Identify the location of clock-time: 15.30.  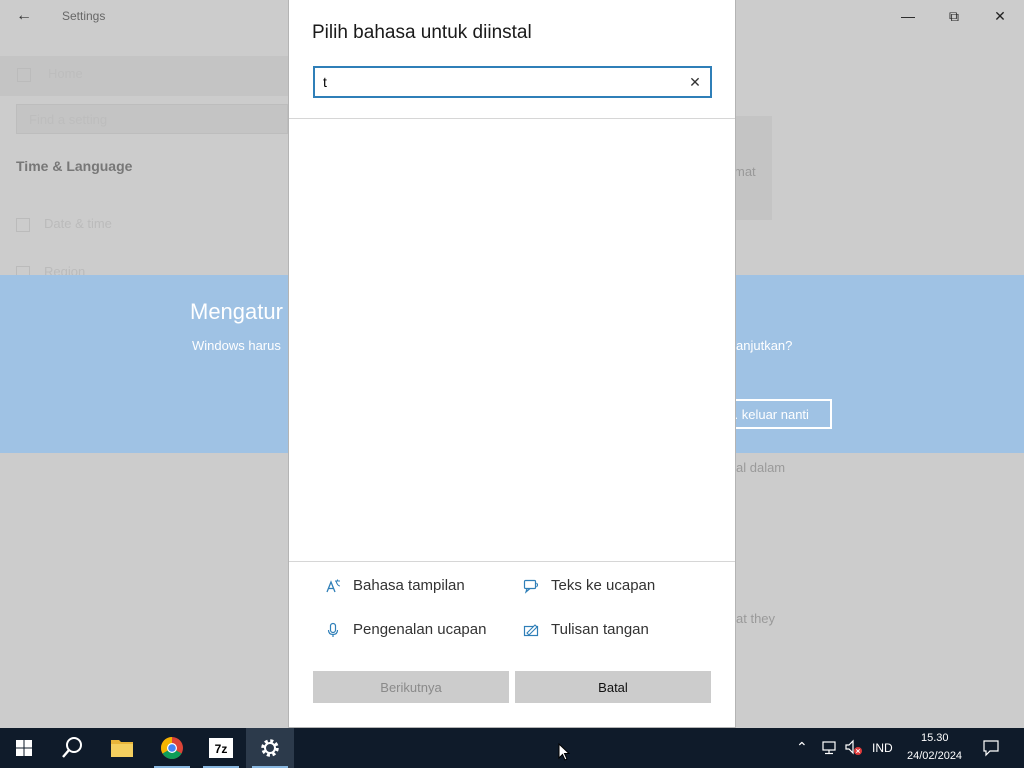
(935, 738).